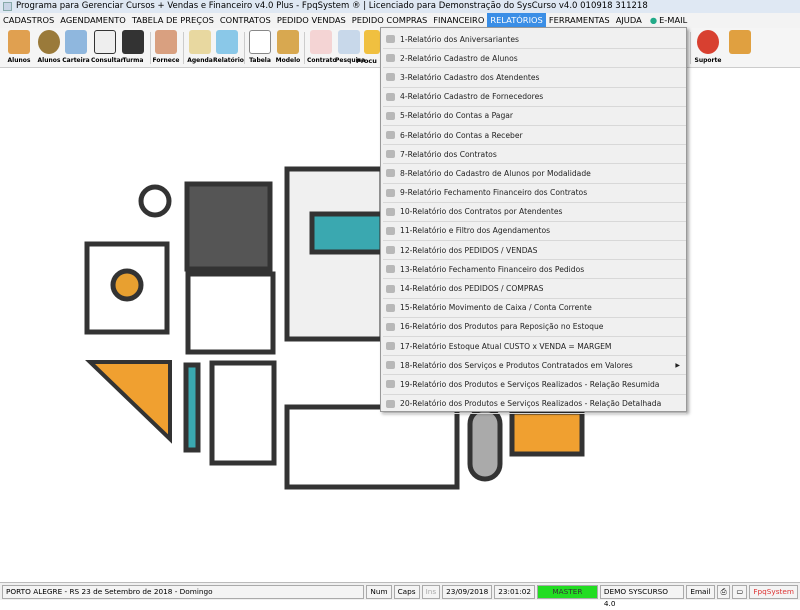 The height and width of the screenshot is (610, 800). I want to click on toolbar-tabela: Tabela, so click(260, 47).